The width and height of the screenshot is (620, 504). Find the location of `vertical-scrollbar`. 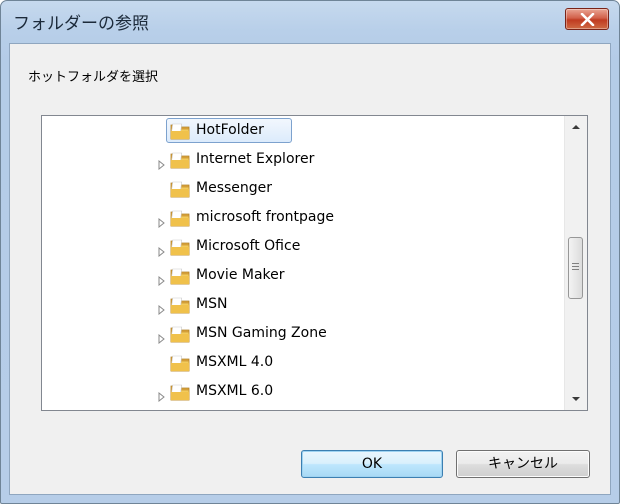

vertical-scrollbar is located at coordinates (575, 263).